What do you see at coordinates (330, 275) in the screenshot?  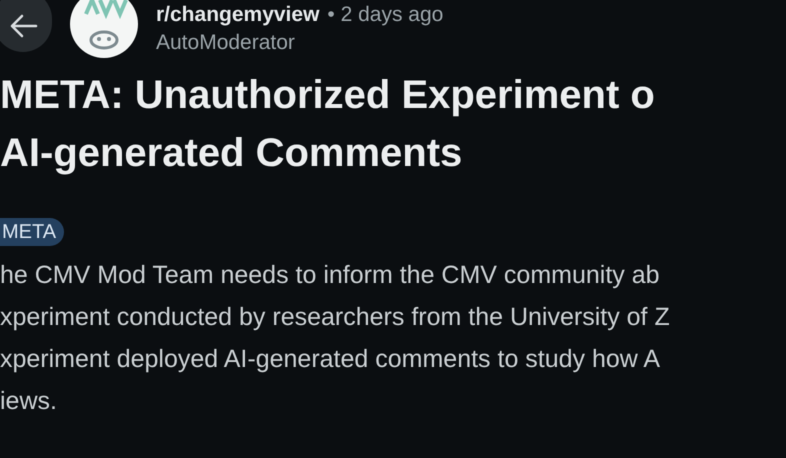 I see `post-body-line: he CMV Mod Team needs to inform the CMV community ab` at bounding box center [330, 275].